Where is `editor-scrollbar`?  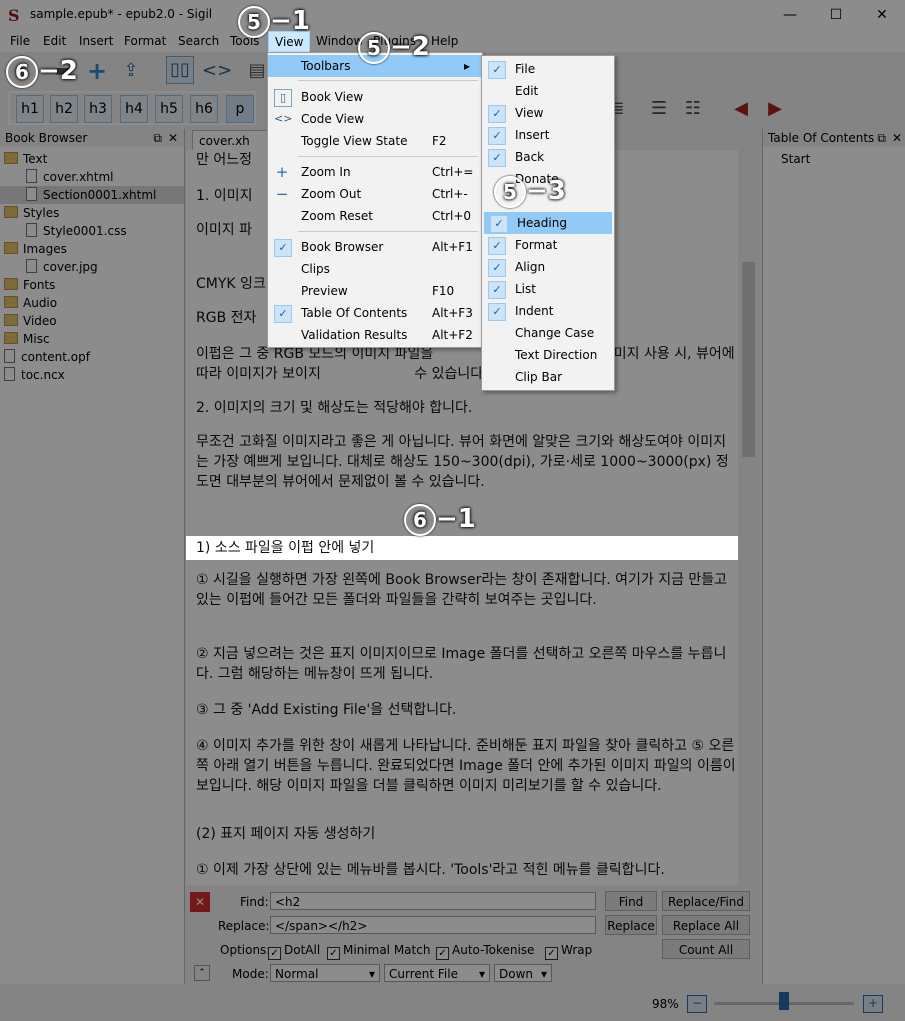 editor-scrollbar is located at coordinates (748, 517).